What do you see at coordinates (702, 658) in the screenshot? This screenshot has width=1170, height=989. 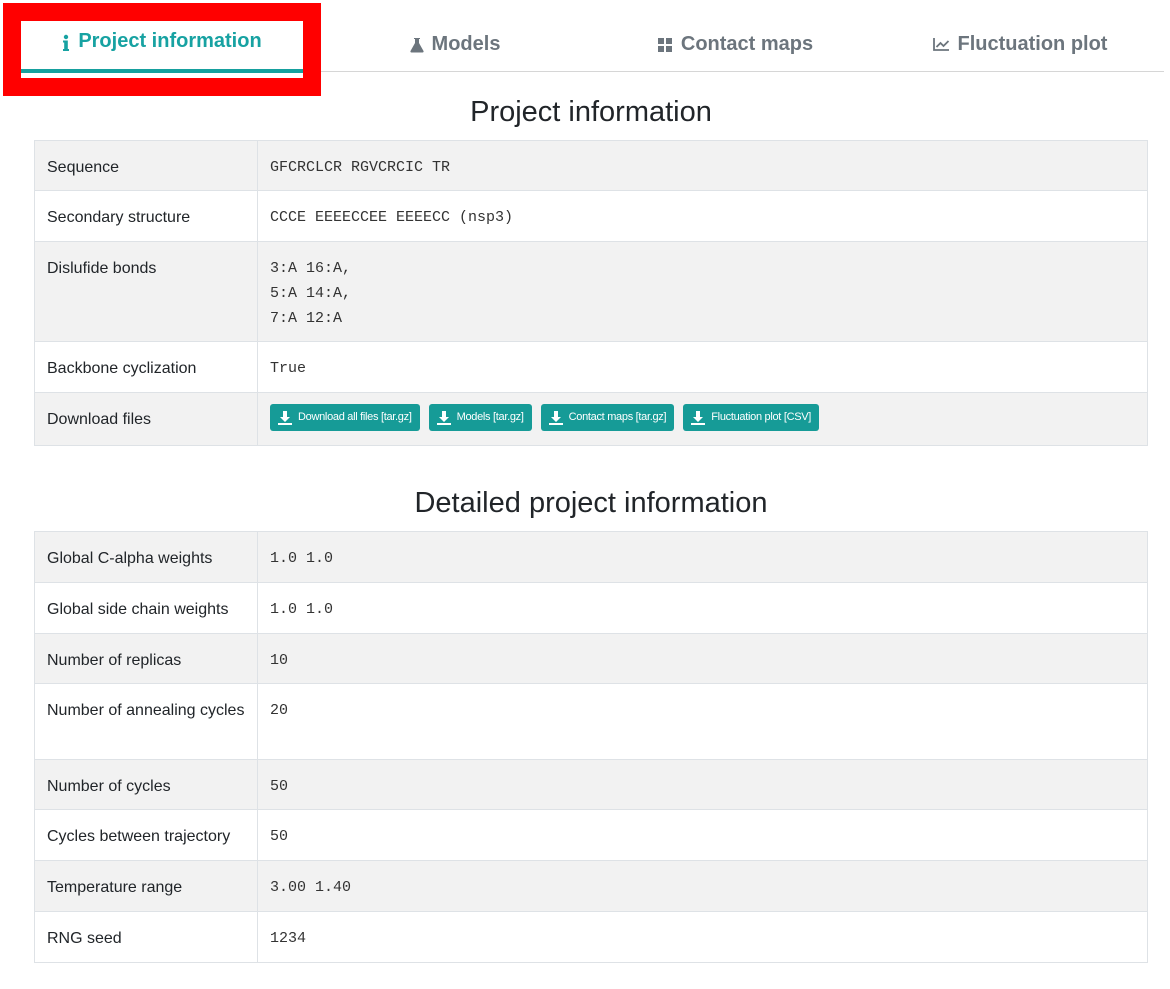 I see `row-value: 10` at bounding box center [702, 658].